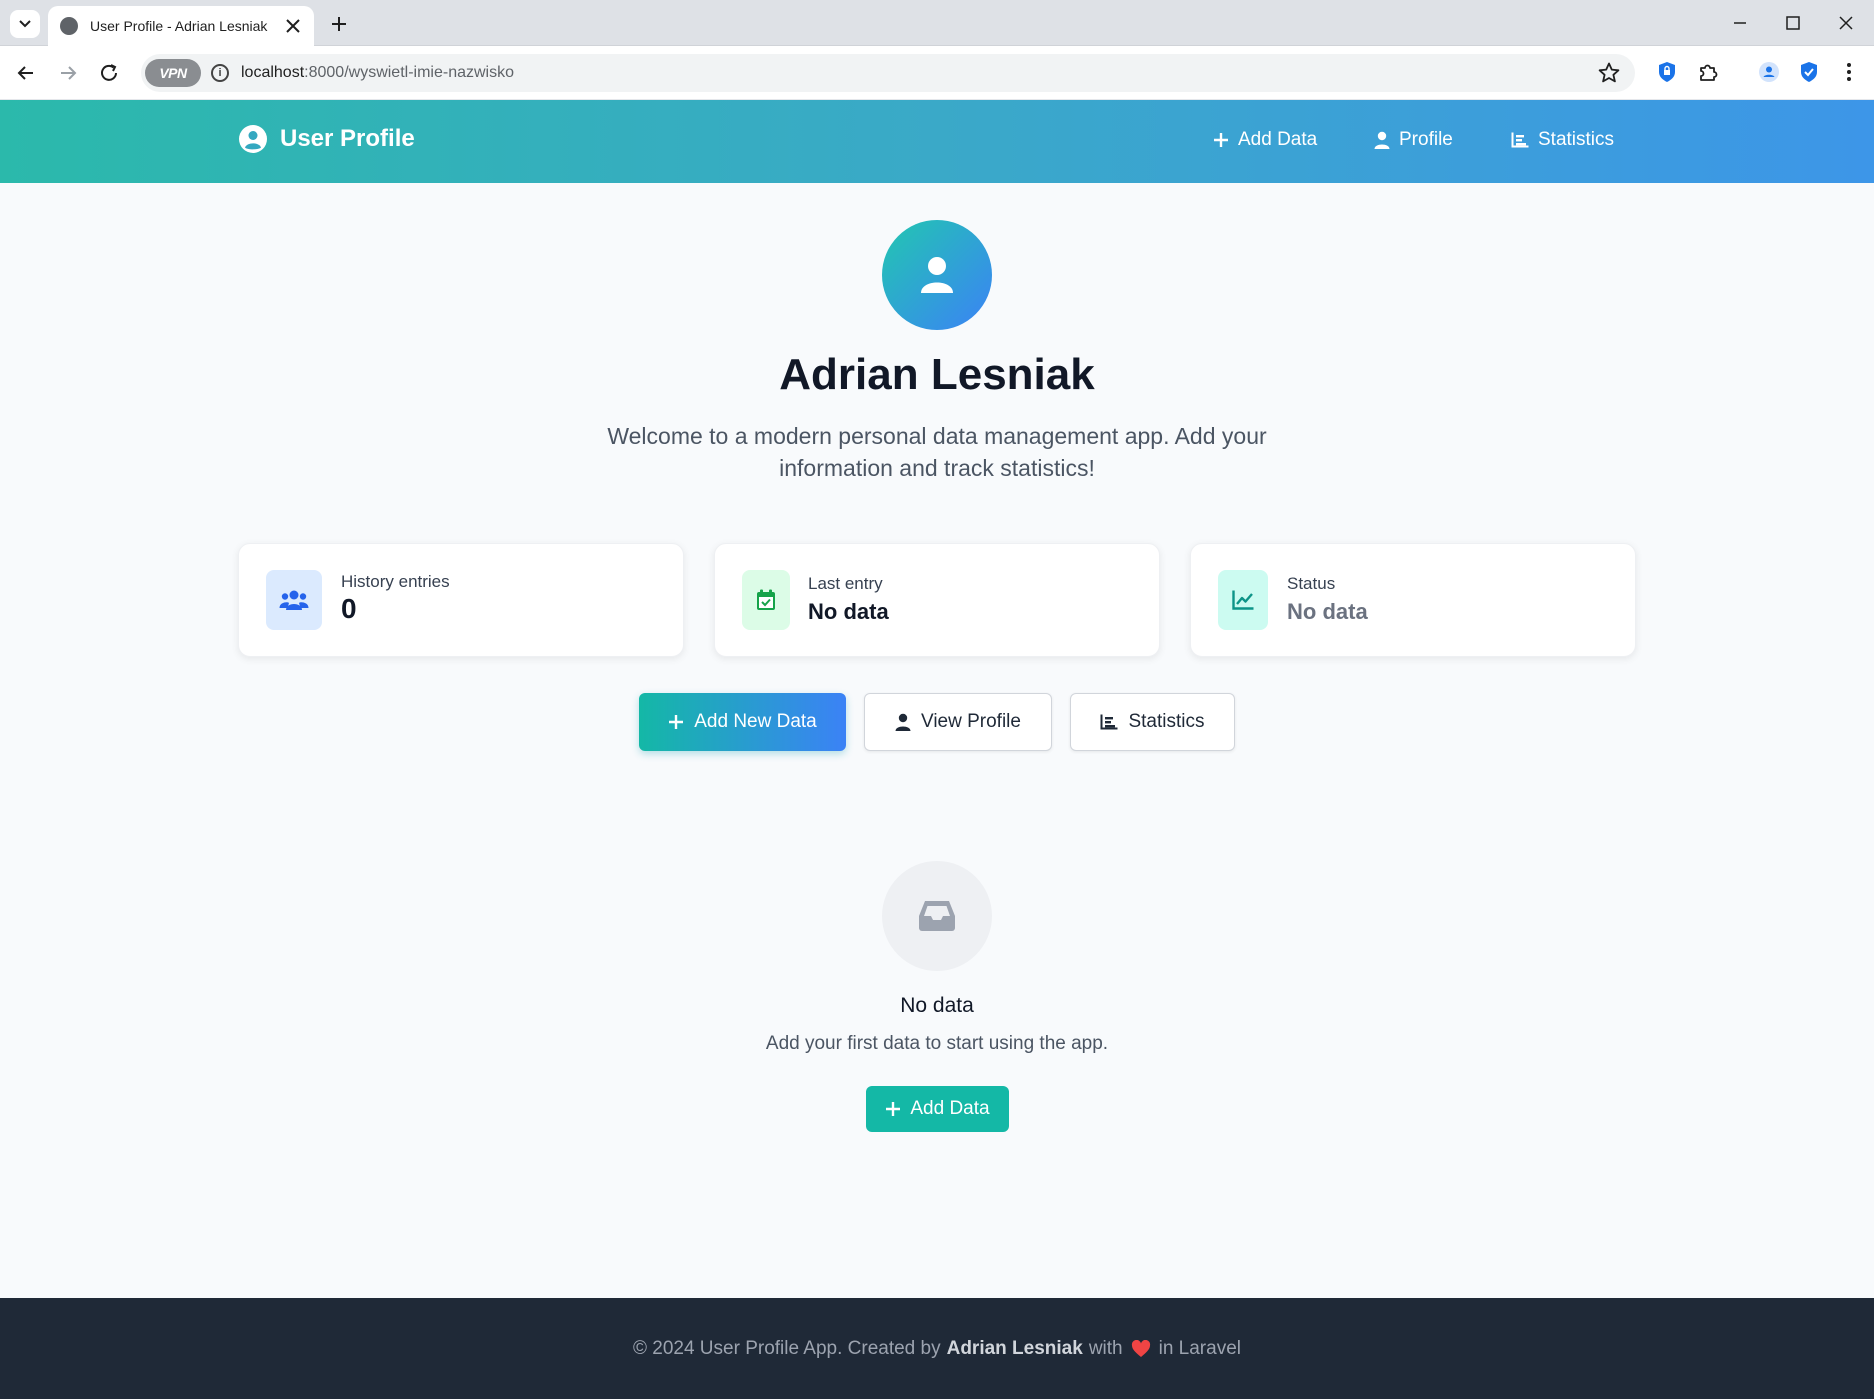 The width and height of the screenshot is (1874, 1399). I want to click on statistics-button: Statistics, so click(1152, 722).